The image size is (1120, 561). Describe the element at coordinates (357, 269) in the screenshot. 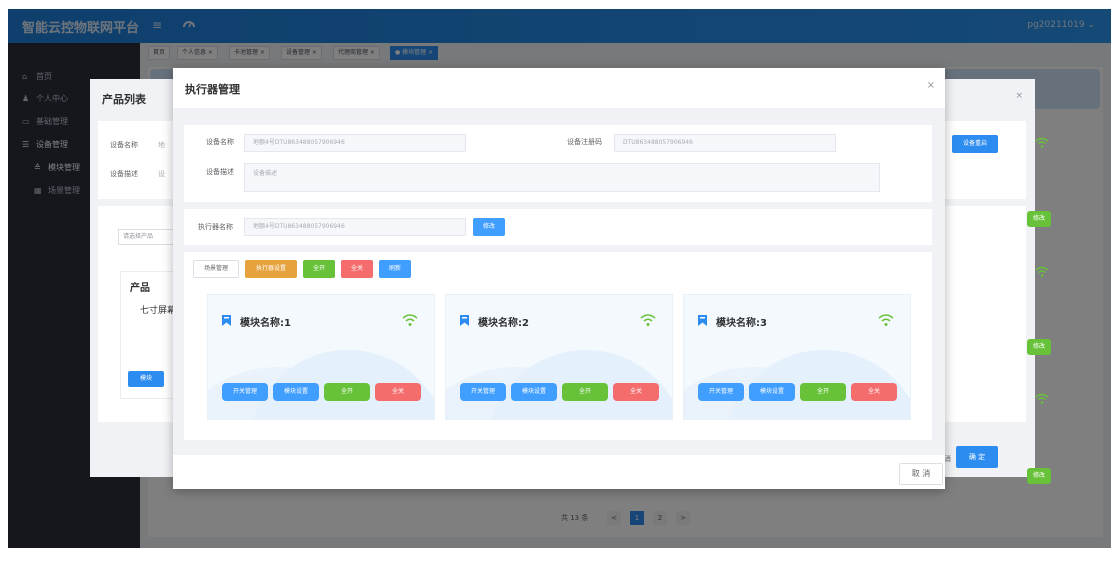

I see `all-off-button: 全关` at that location.